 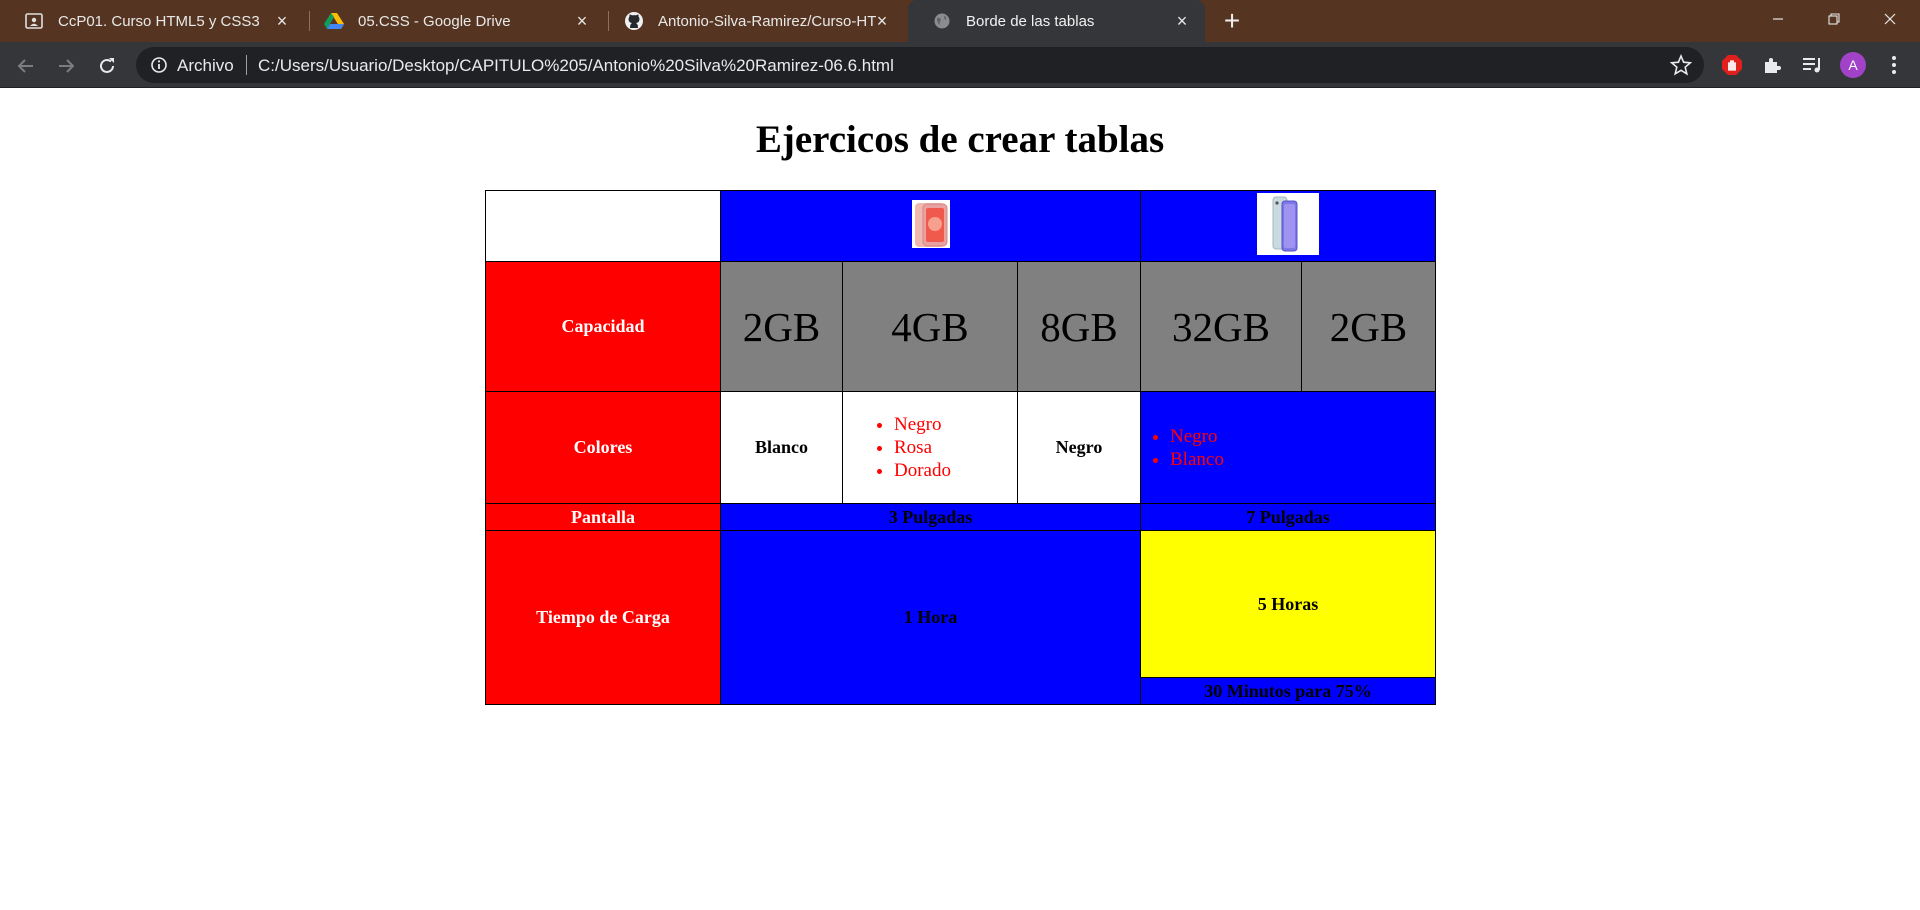 I want to click on tab-title: Borde de las tablas, so click(x=1030, y=21).